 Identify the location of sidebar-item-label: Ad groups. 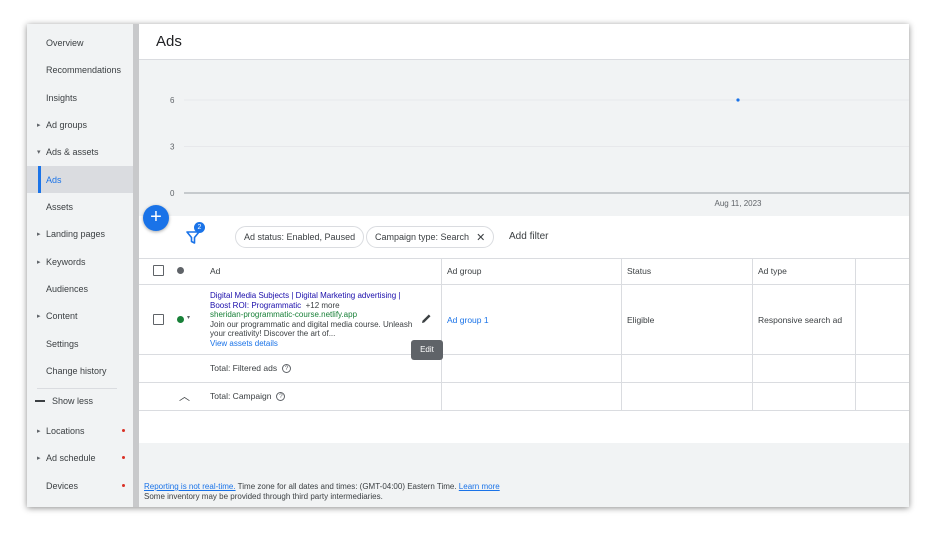
(67, 124).